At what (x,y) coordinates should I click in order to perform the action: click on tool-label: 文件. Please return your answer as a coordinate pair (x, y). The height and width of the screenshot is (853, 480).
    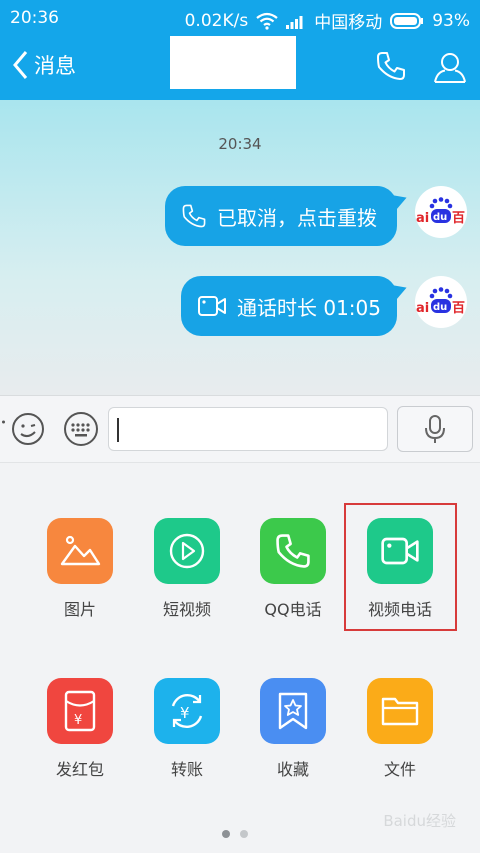
    Looking at the image, I should click on (399, 769).